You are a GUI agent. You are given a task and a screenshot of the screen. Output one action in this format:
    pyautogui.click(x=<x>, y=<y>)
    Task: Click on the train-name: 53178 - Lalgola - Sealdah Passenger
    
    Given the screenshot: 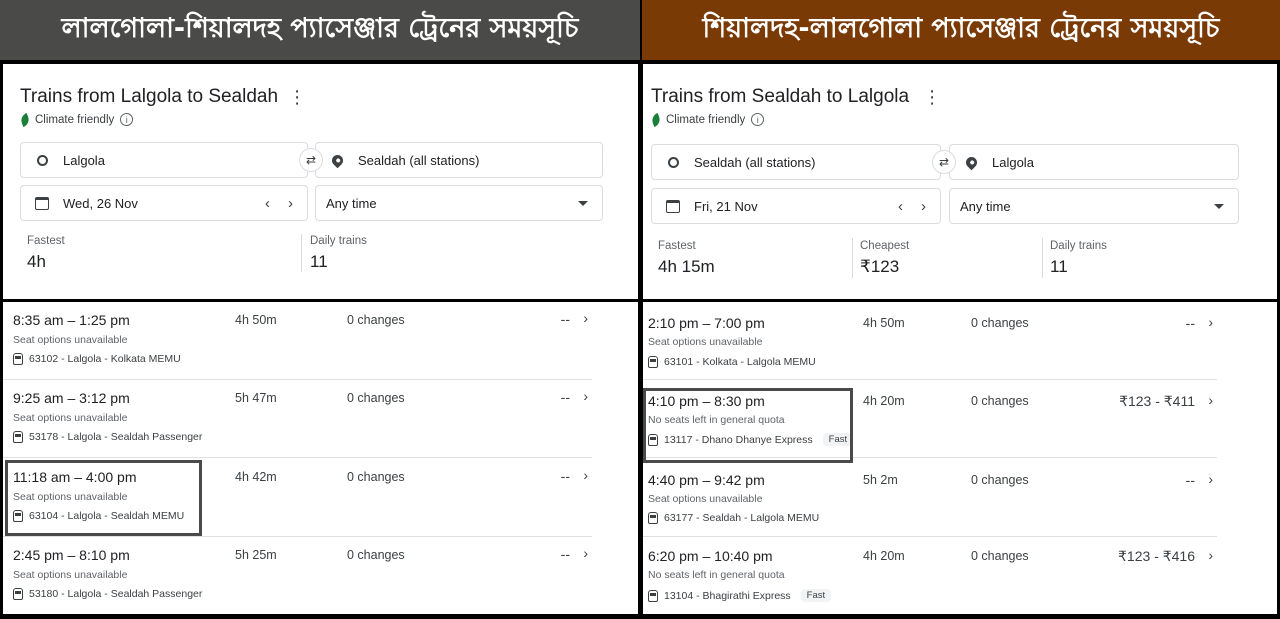 What is the action you would take?
    pyautogui.click(x=107, y=437)
    